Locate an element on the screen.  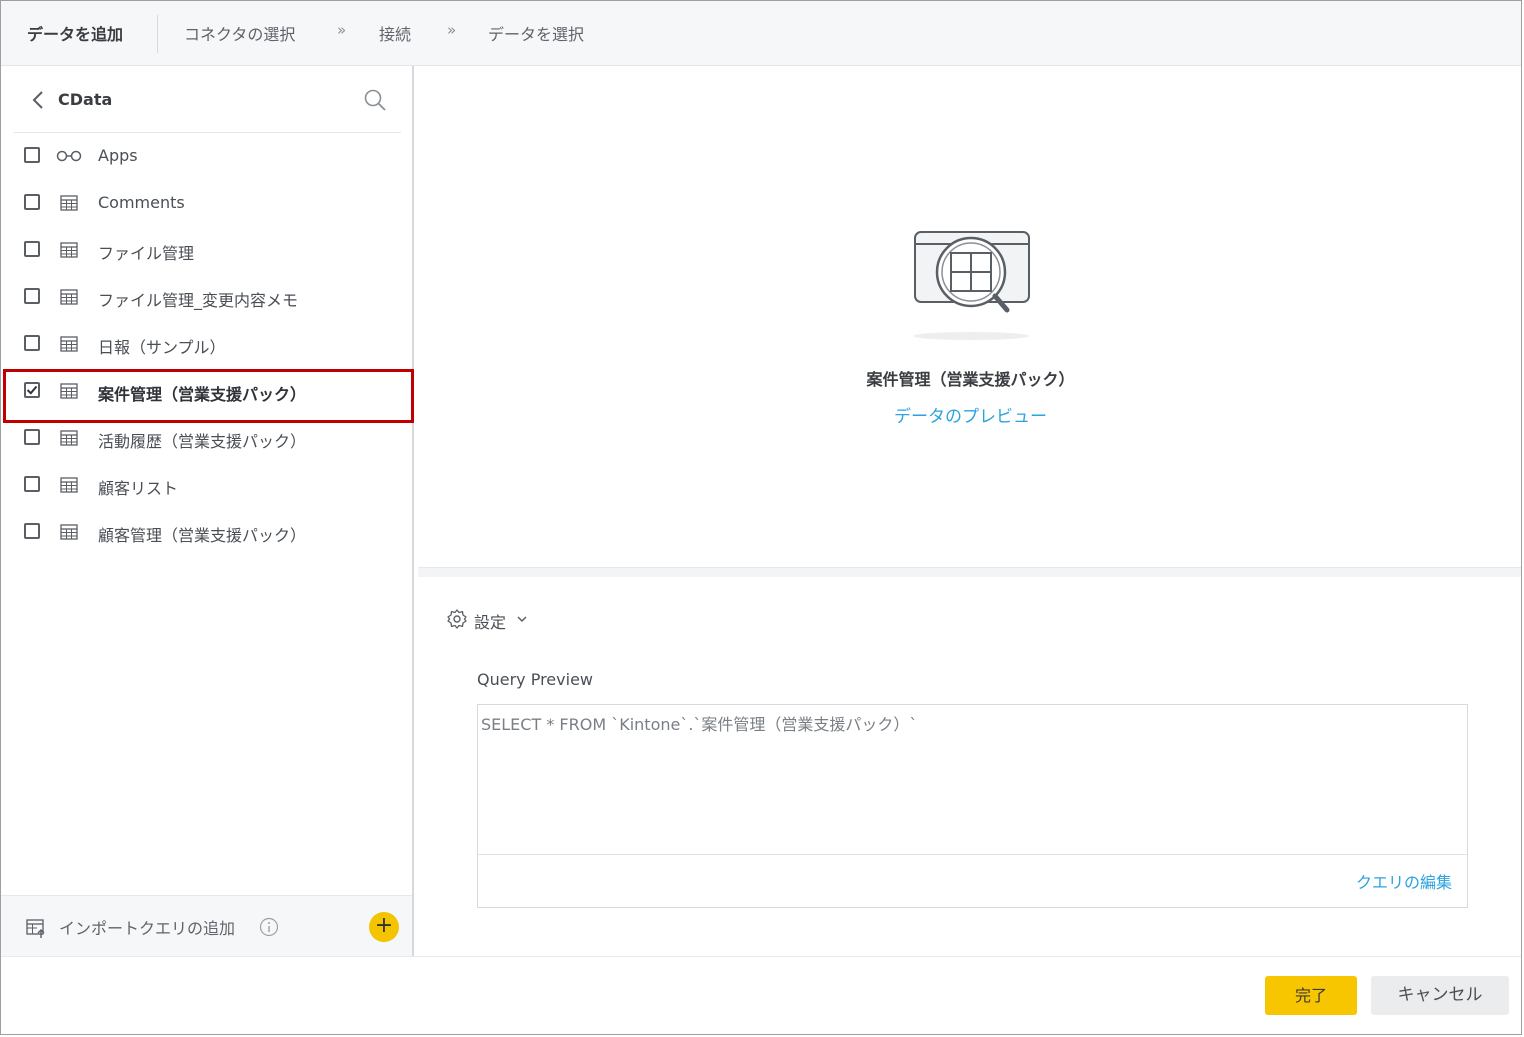
list-item-label: 顧客管理（営業支援パック） is located at coordinates (202, 535).